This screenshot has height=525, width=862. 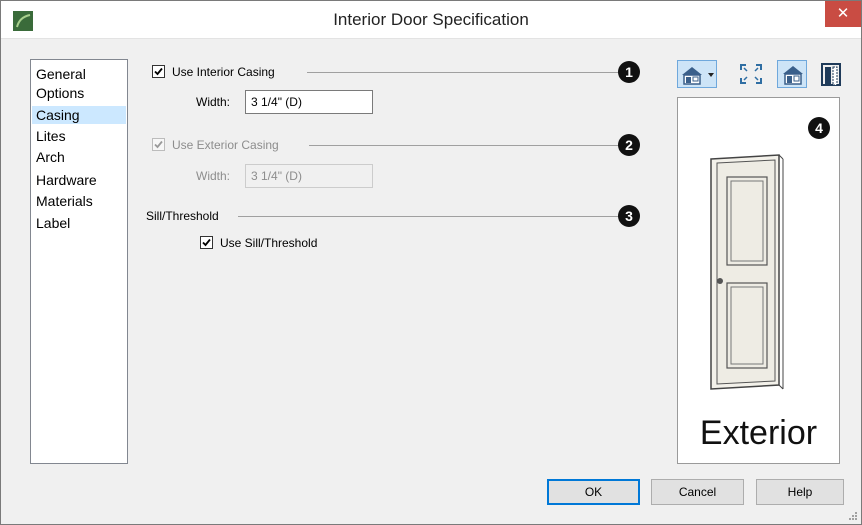 What do you see at coordinates (309, 102) in the screenshot?
I see `interior-width-input: 3 1/4" (D)` at bounding box center [309, 102].